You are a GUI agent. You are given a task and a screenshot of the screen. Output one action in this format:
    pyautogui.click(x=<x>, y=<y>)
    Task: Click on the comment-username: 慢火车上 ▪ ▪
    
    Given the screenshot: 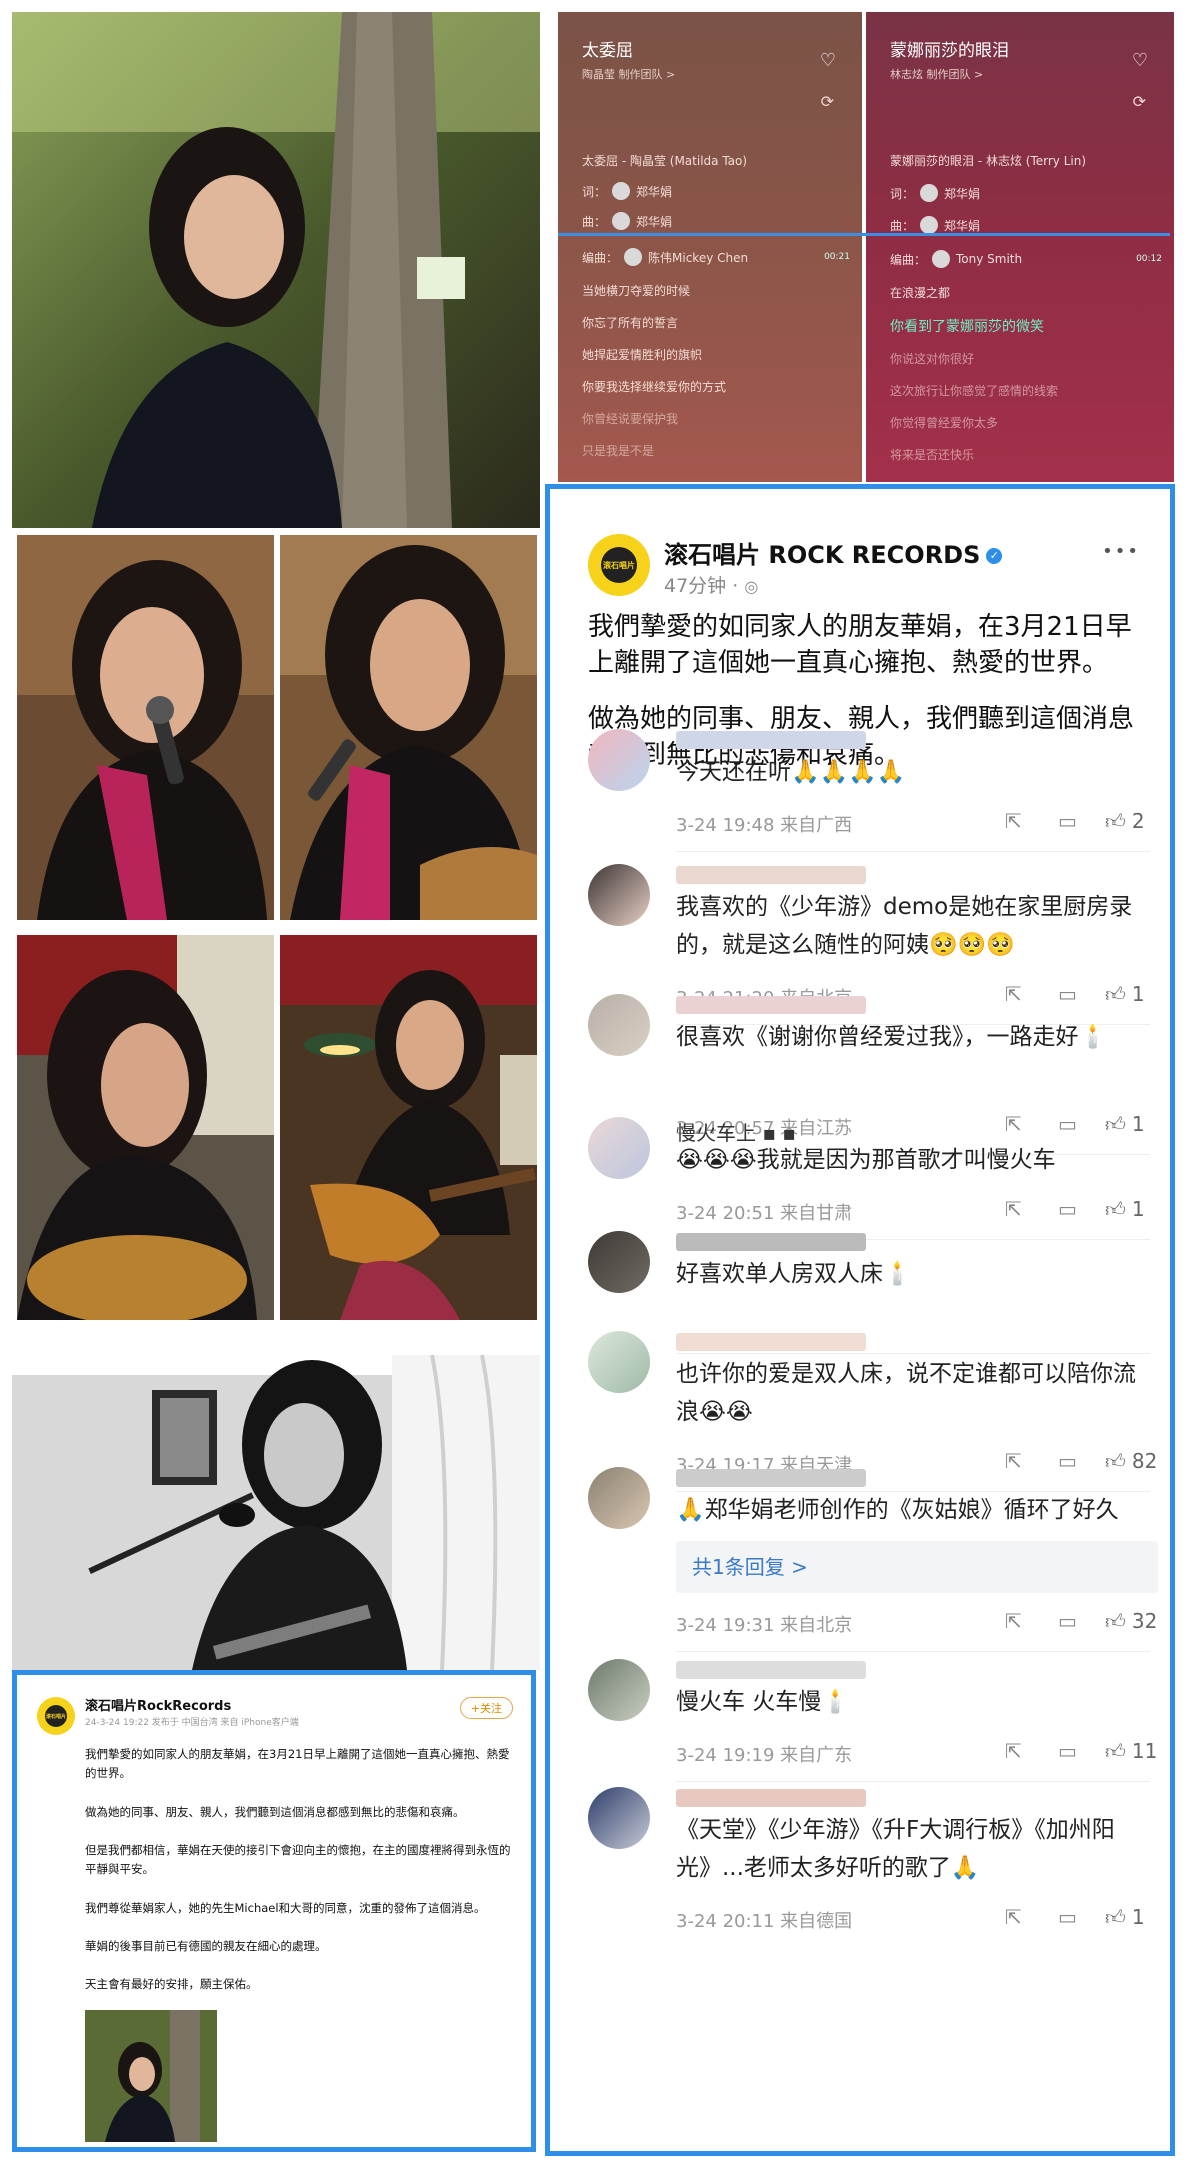 What is the action you would take?
    pyautogui.click(x=736, y=1131)
    